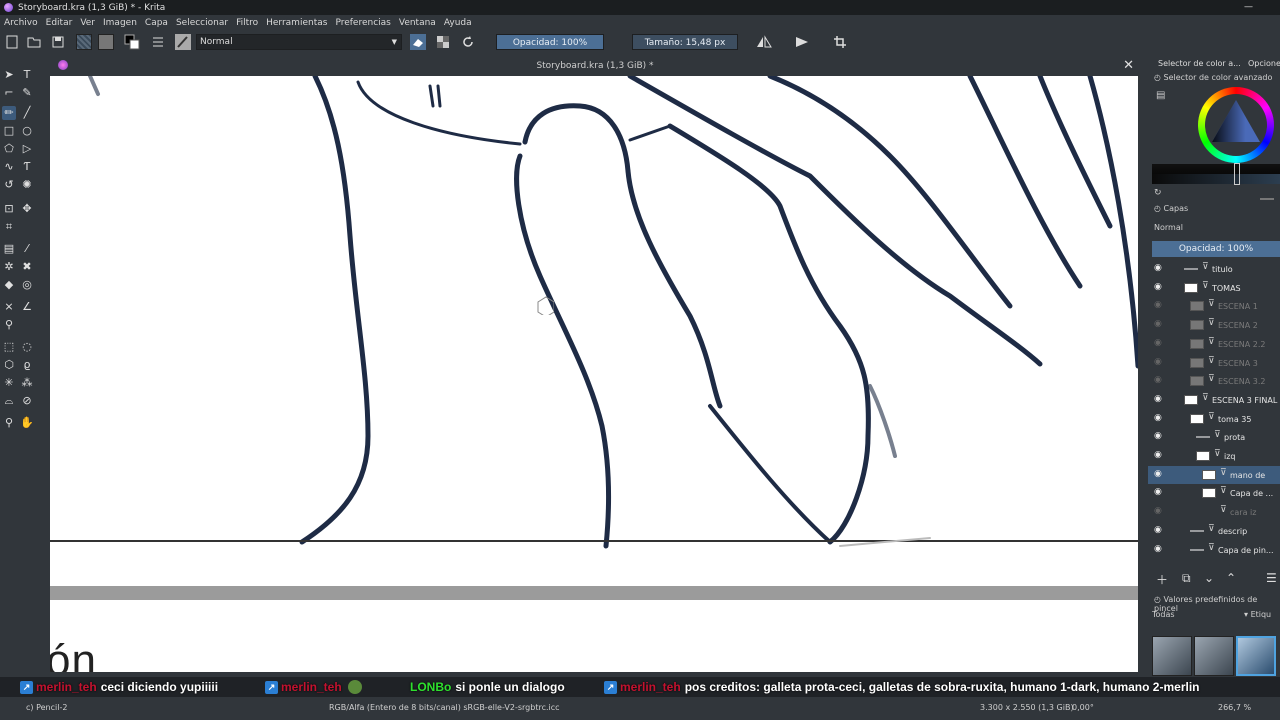 This screenshot has height=720, width=1280. What do you see at coordinates (1214, 325) in the screenshot?
I see `layer-row: ◉ ⊽ ESCENA 2` at bounding box center [1214, 325].